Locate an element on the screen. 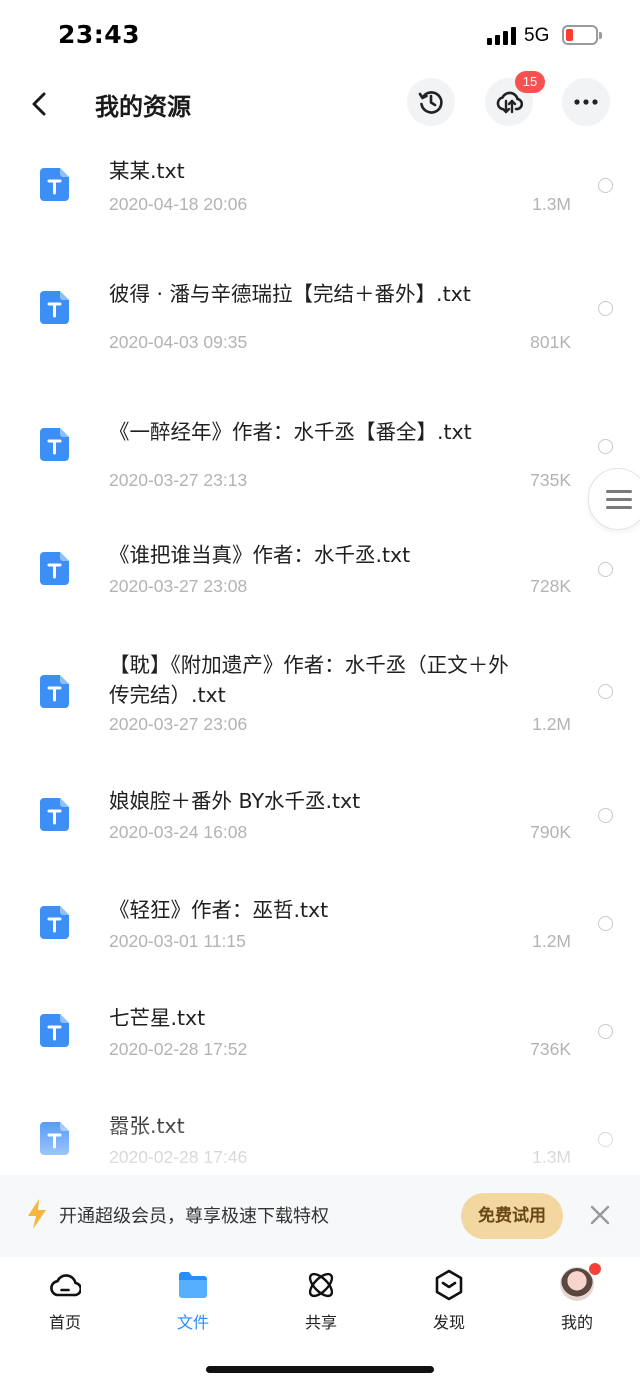 This screenshot has height=1385, width=640. lightning-icon is located at coordinates (37, 1214).